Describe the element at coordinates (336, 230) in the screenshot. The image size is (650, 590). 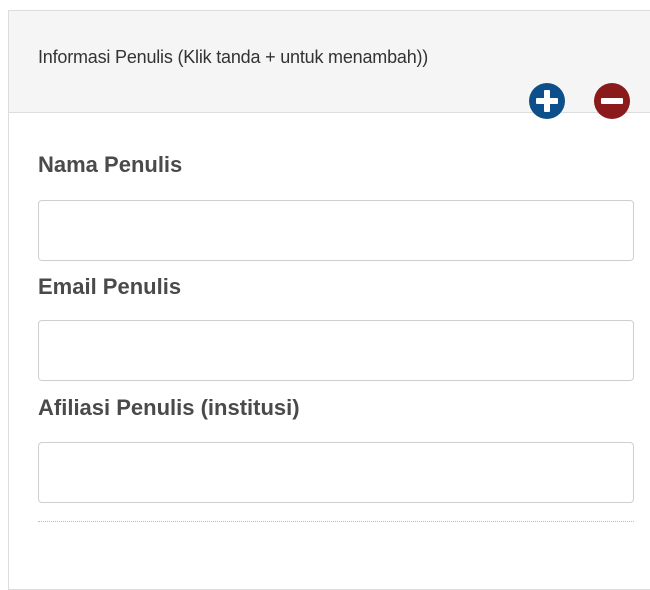
I see `author-name-input` at that location.